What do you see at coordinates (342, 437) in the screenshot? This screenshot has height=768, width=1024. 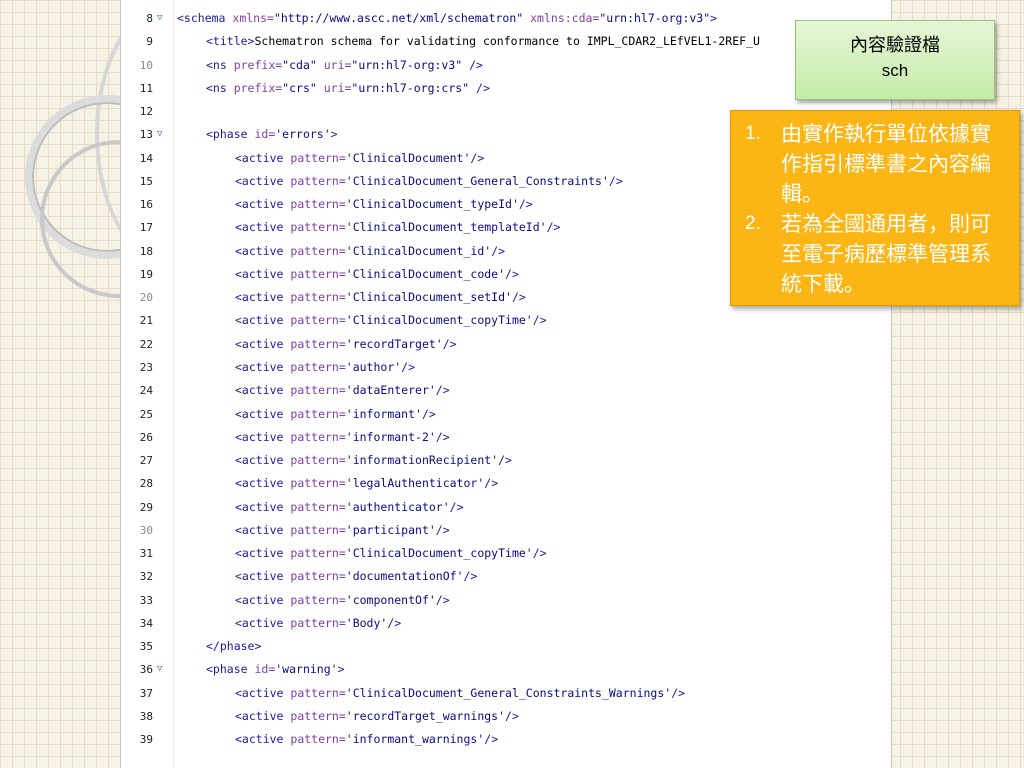 I see `code-content: <active pattern='informant-2'/>` at bounding box center [342, 437].